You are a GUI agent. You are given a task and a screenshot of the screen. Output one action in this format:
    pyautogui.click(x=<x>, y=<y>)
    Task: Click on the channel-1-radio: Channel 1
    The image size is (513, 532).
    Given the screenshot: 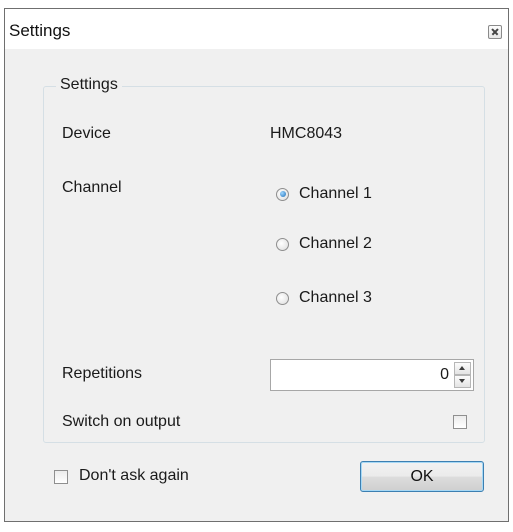 What is the action you would take?
    pyautogui.click(x=324, y=194)
    